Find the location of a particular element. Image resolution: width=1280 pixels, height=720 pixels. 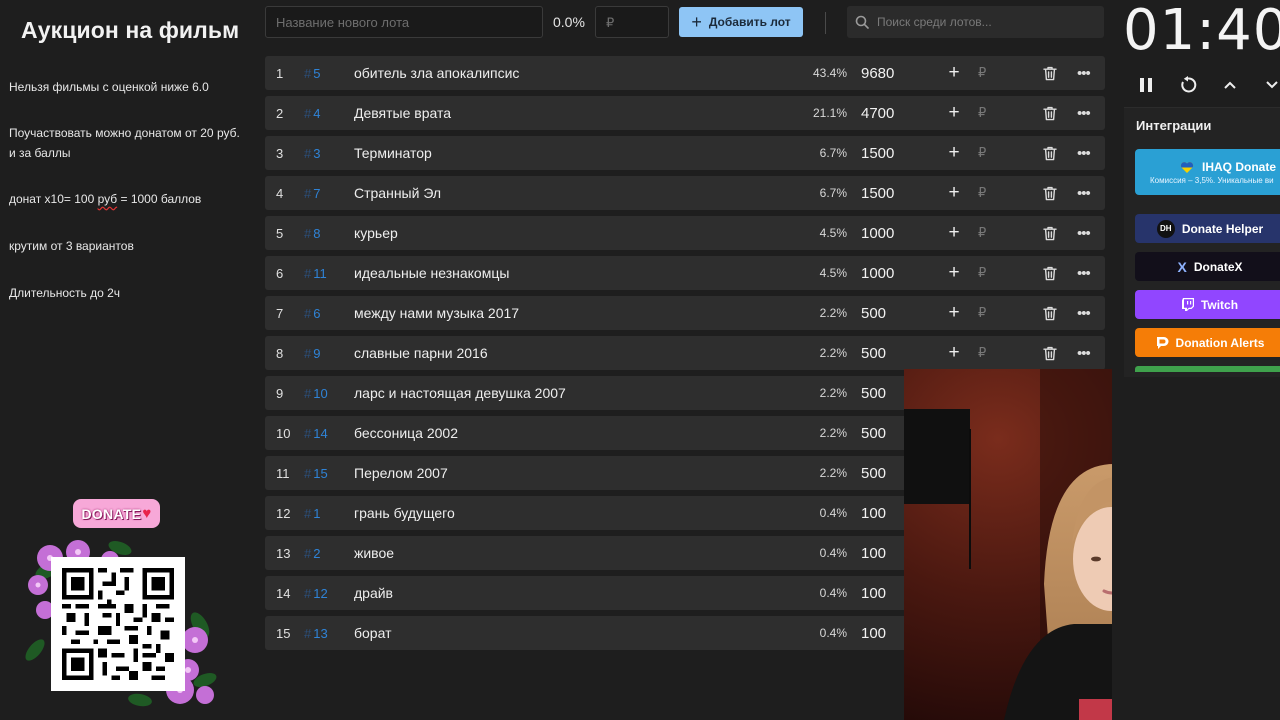

twitch-integration: Twitch is located at coordinates (1207, 304).